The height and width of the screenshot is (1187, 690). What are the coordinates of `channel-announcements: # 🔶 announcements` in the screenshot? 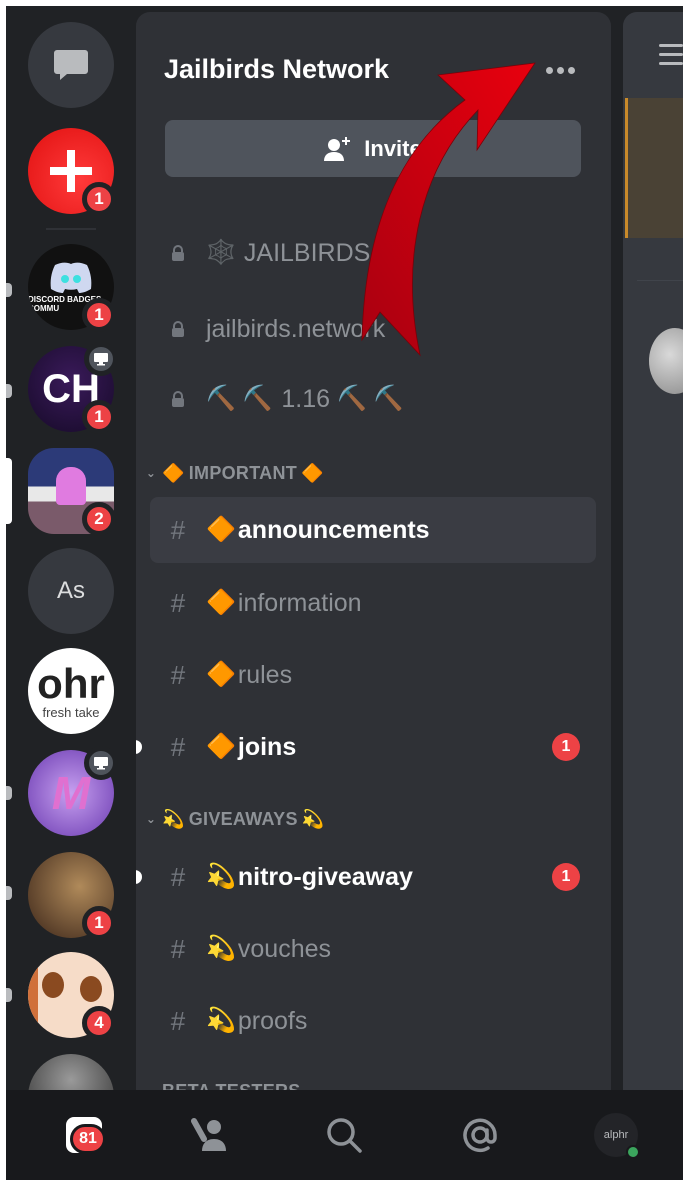 It's located at (373, 530).